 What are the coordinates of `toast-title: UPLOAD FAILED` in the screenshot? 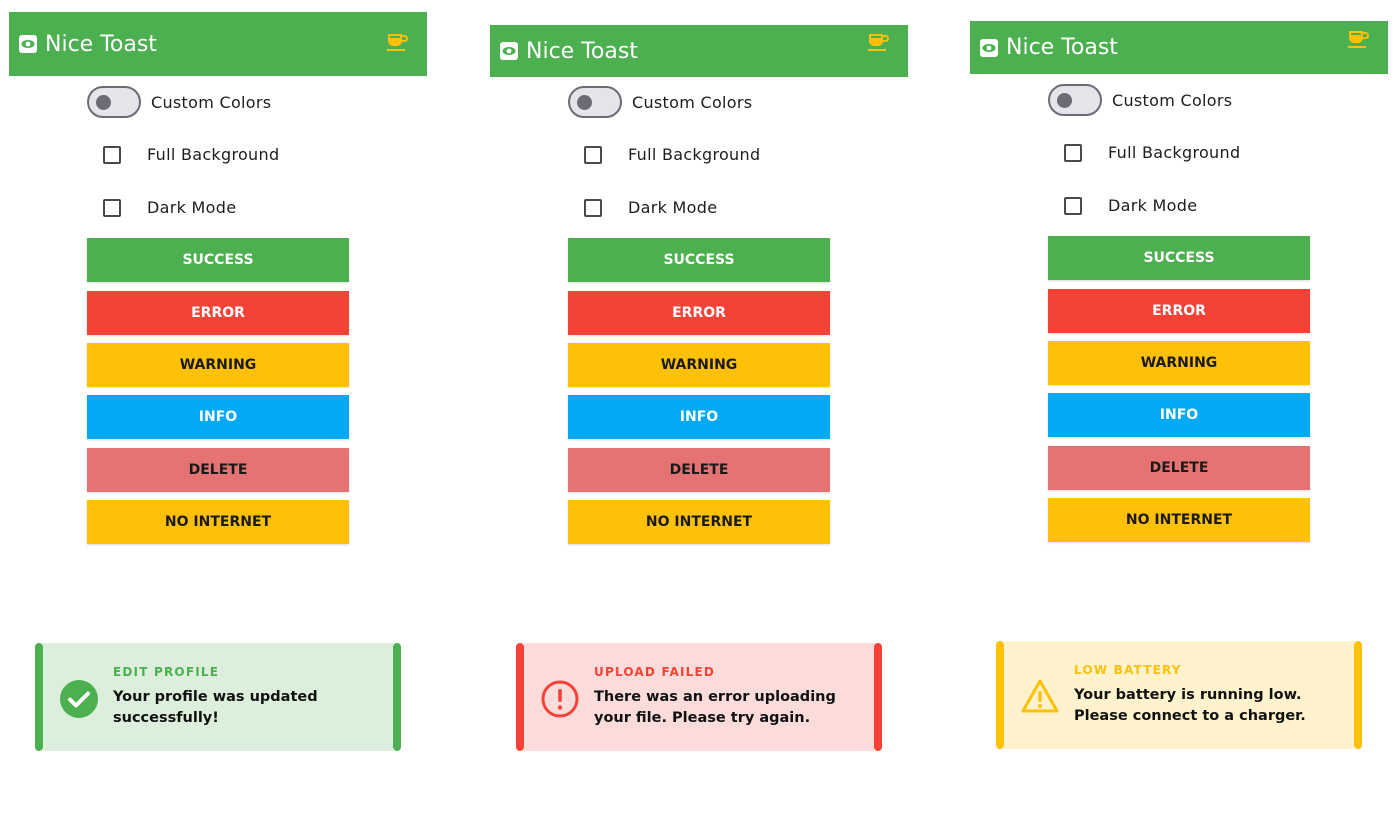 It's located at (655, 672).